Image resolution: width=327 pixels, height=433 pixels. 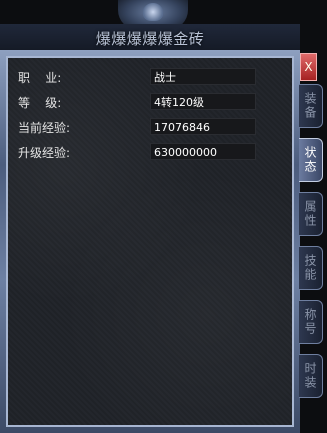 I want to click on stat-row-level: 等 级: 4转120级, so click(x=151, y=103).